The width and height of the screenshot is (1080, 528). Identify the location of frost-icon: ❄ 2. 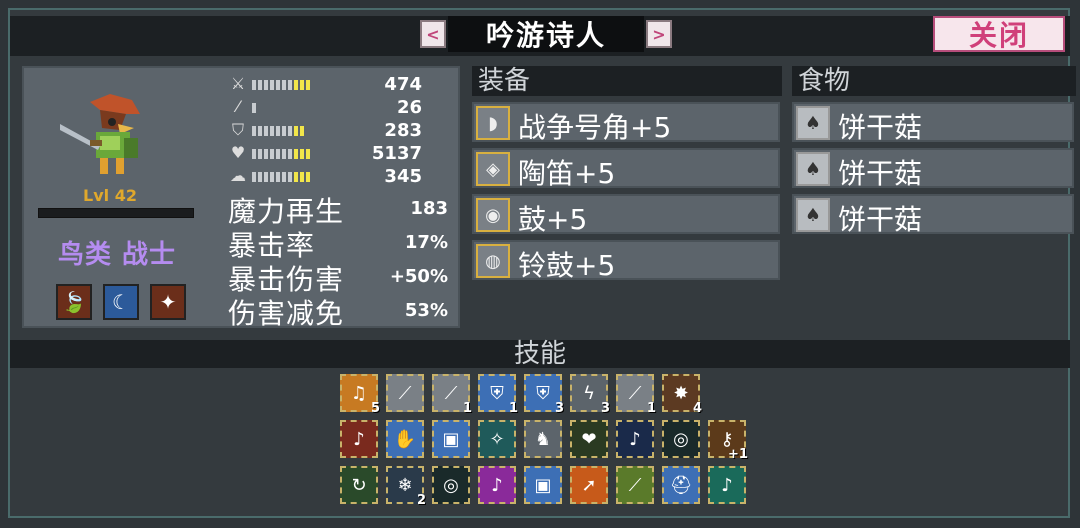
(406, 487).